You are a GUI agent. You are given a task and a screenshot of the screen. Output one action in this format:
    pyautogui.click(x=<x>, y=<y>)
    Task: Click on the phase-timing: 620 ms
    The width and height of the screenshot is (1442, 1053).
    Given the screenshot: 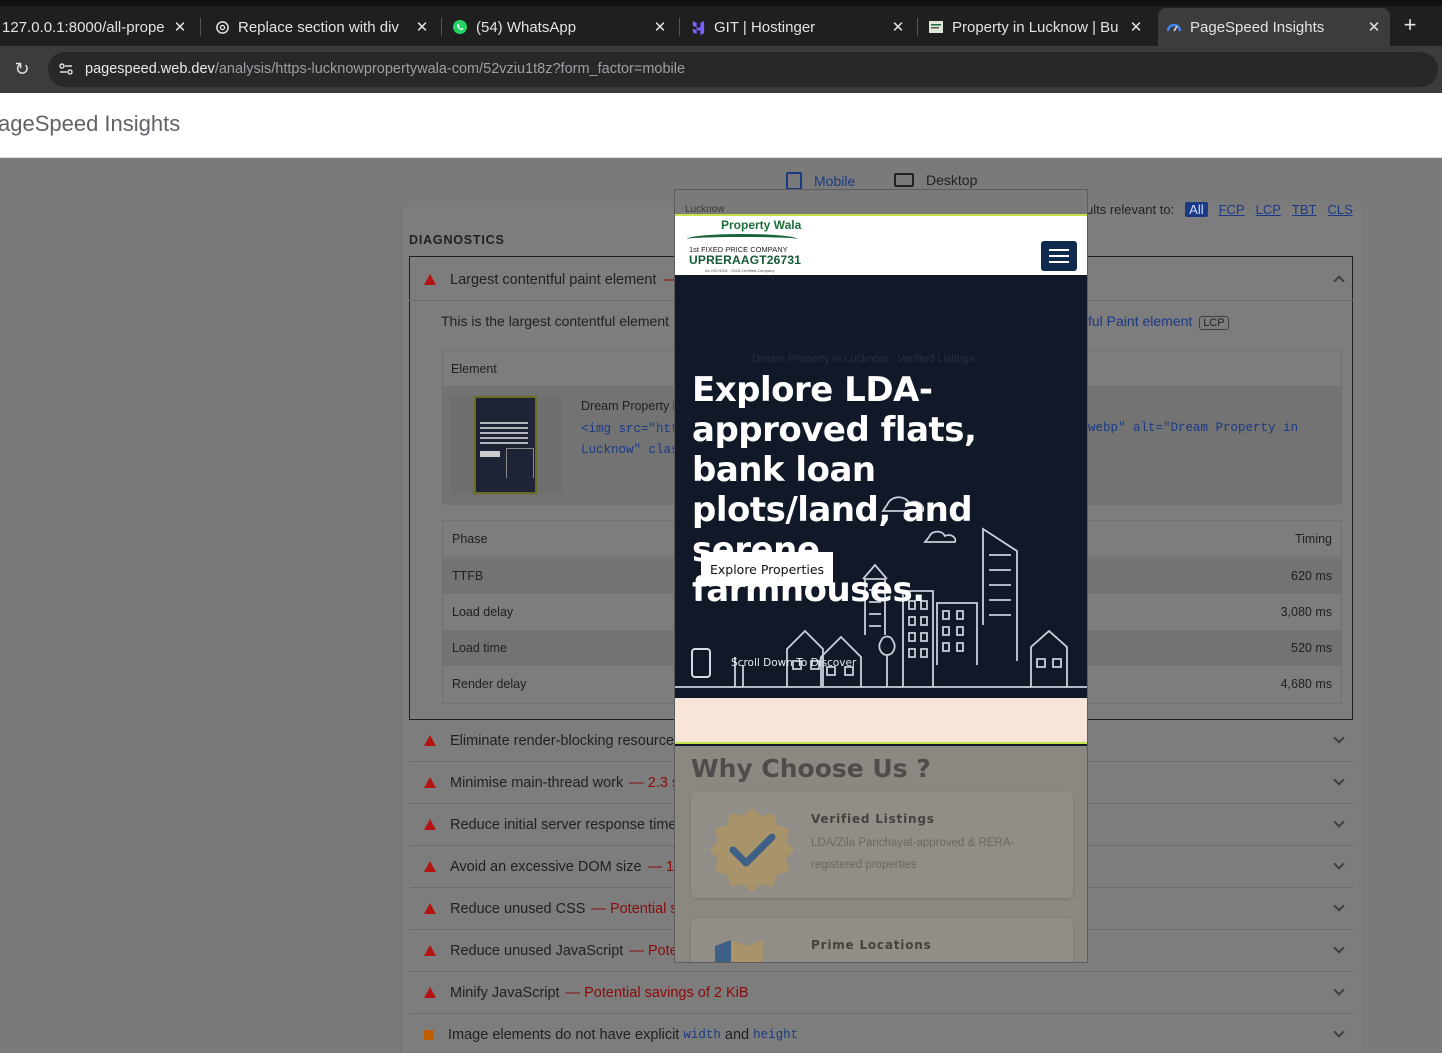 What is the action you would take?
    pyautogui.click(x=1311, y=576)
    